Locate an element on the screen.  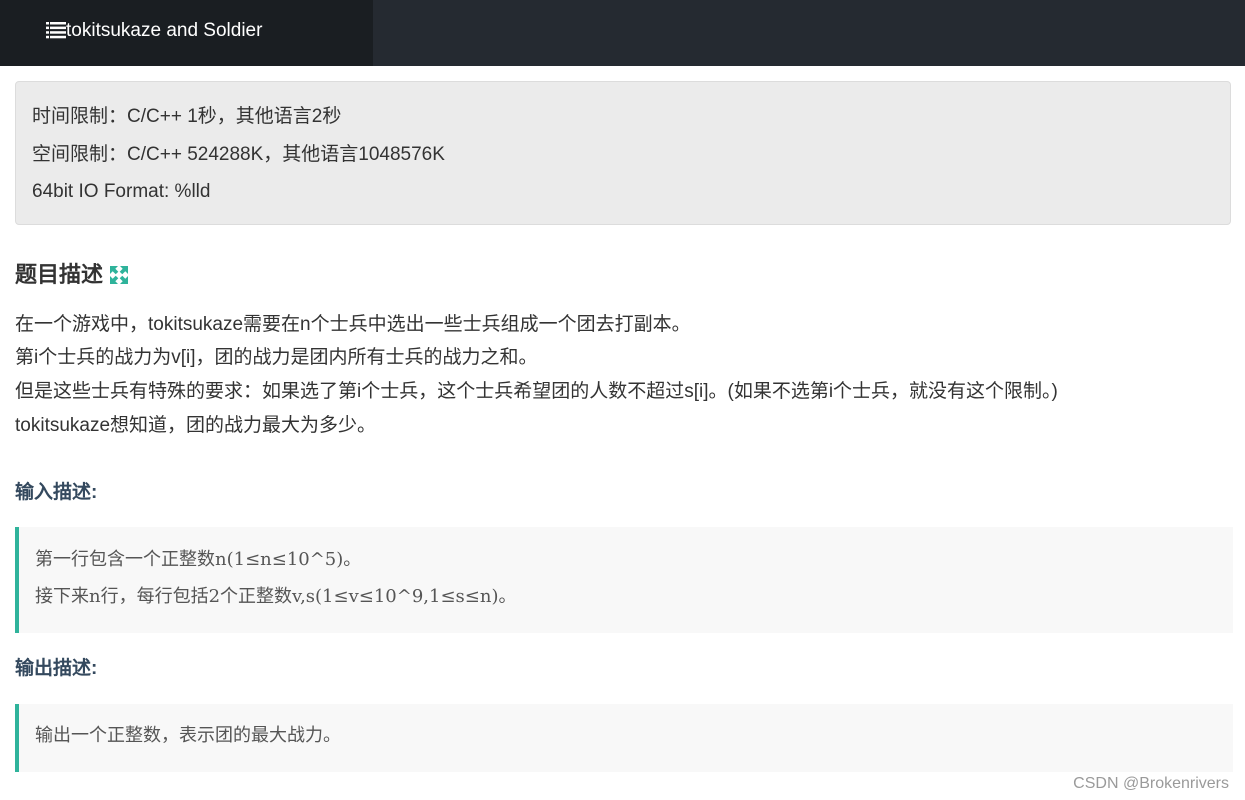
description-heading: 题目描述 is located at coordinates (72, 275).